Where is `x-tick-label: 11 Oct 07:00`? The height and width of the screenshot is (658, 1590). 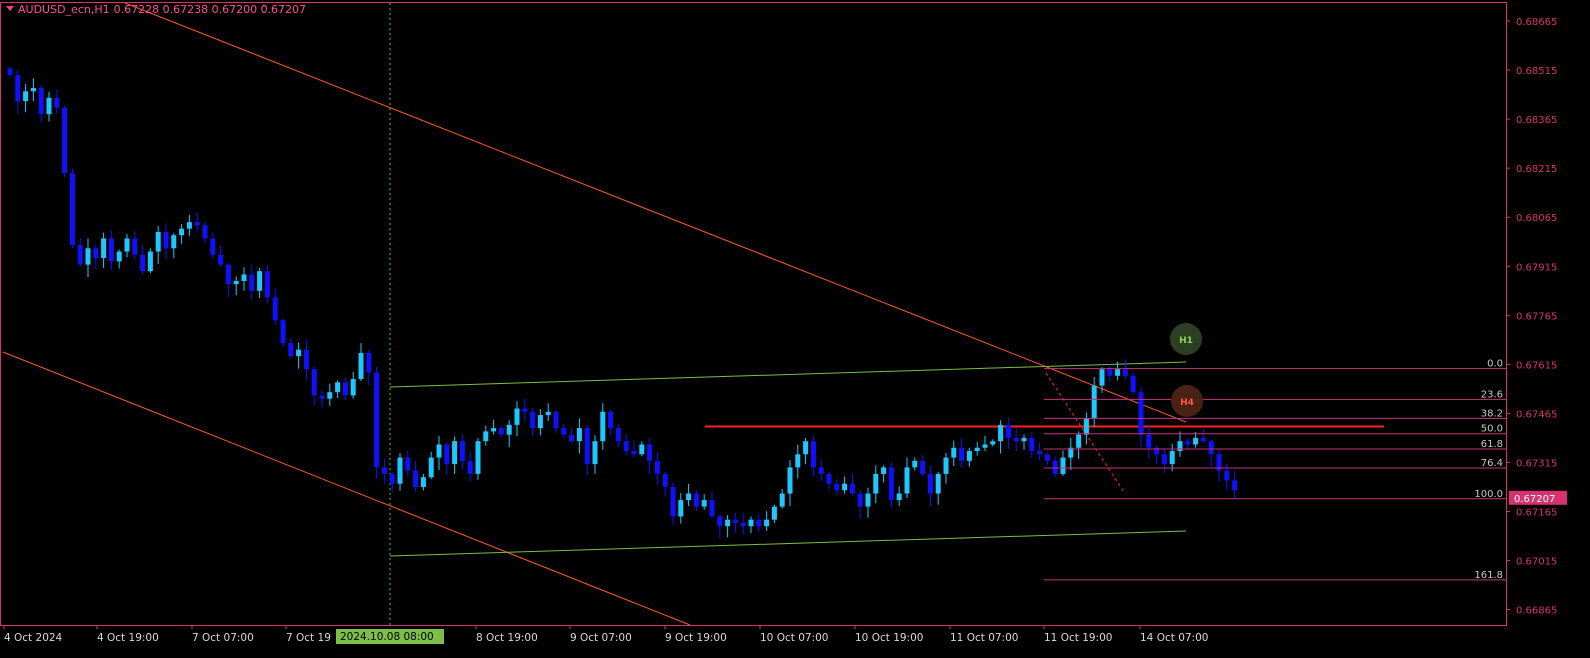 x-tick-label: 11 Oct 07:00 is located at coordinates (984, 638).